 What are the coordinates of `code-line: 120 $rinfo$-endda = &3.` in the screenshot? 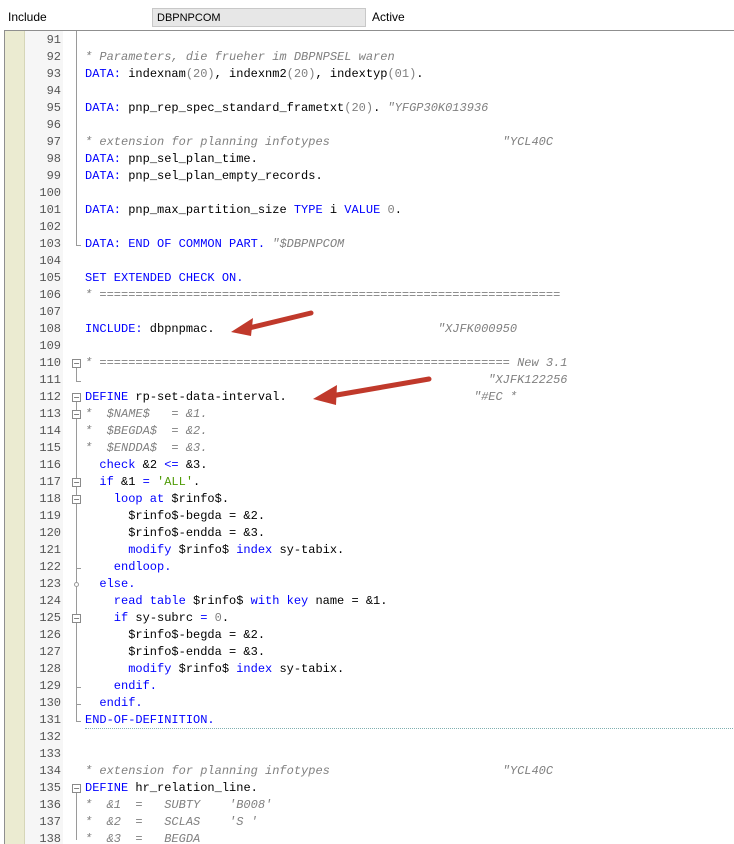 It's located at (369, 533).